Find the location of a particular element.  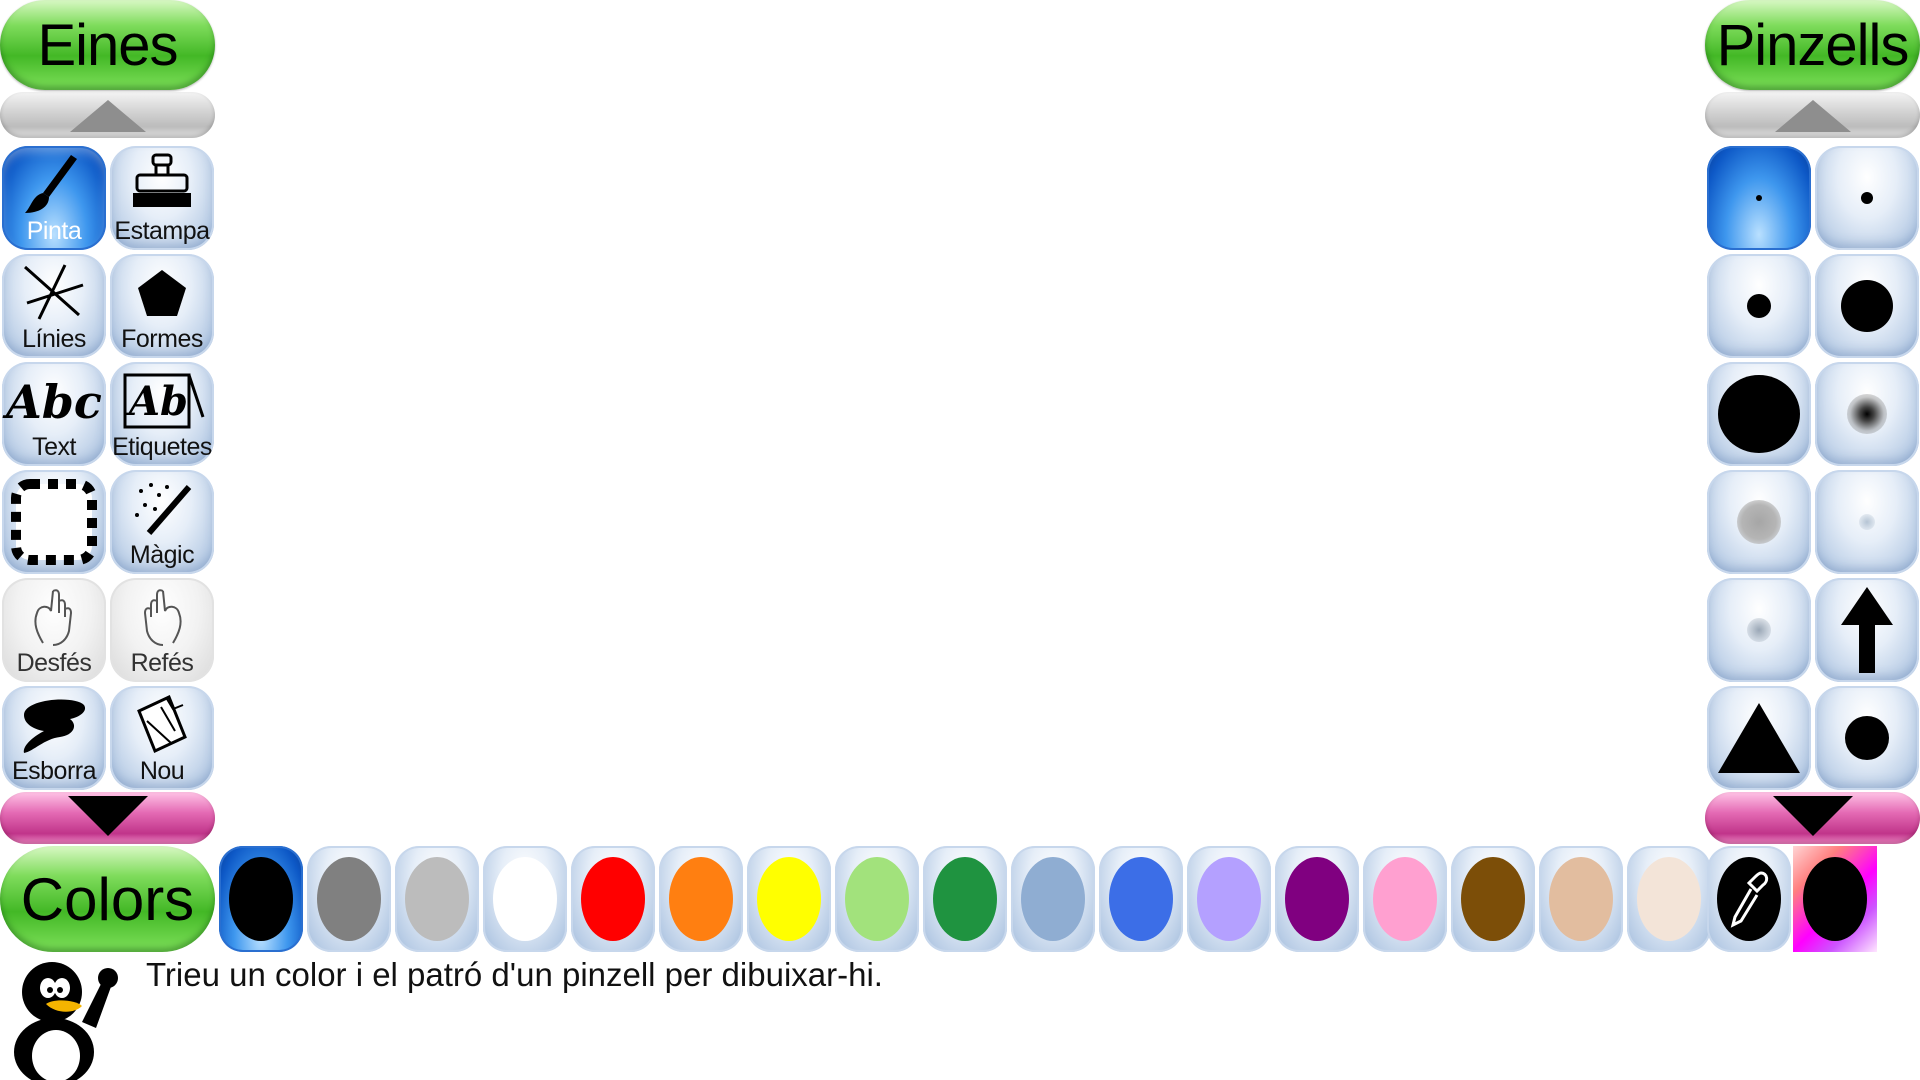

redo-hand-icon is located at coordinates (162, 618).